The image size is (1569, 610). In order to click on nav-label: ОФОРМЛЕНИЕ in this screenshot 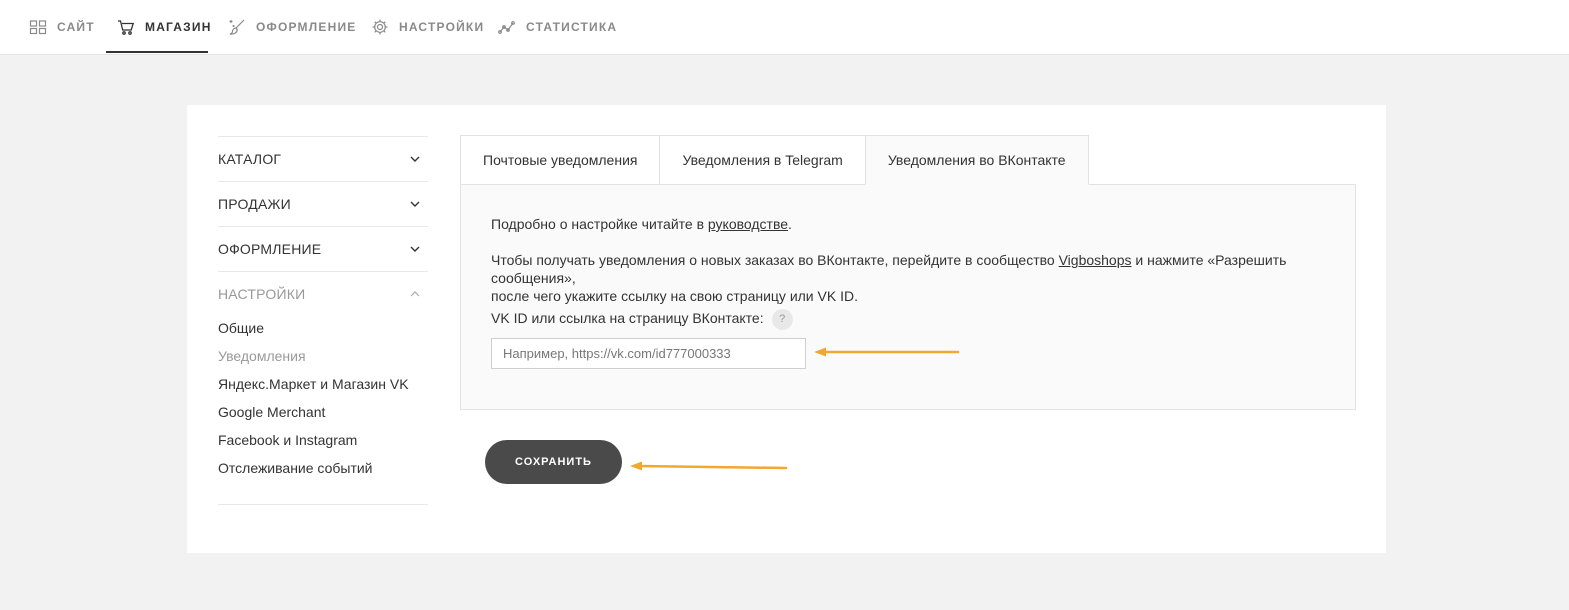, I will do `click(306, 27)`.